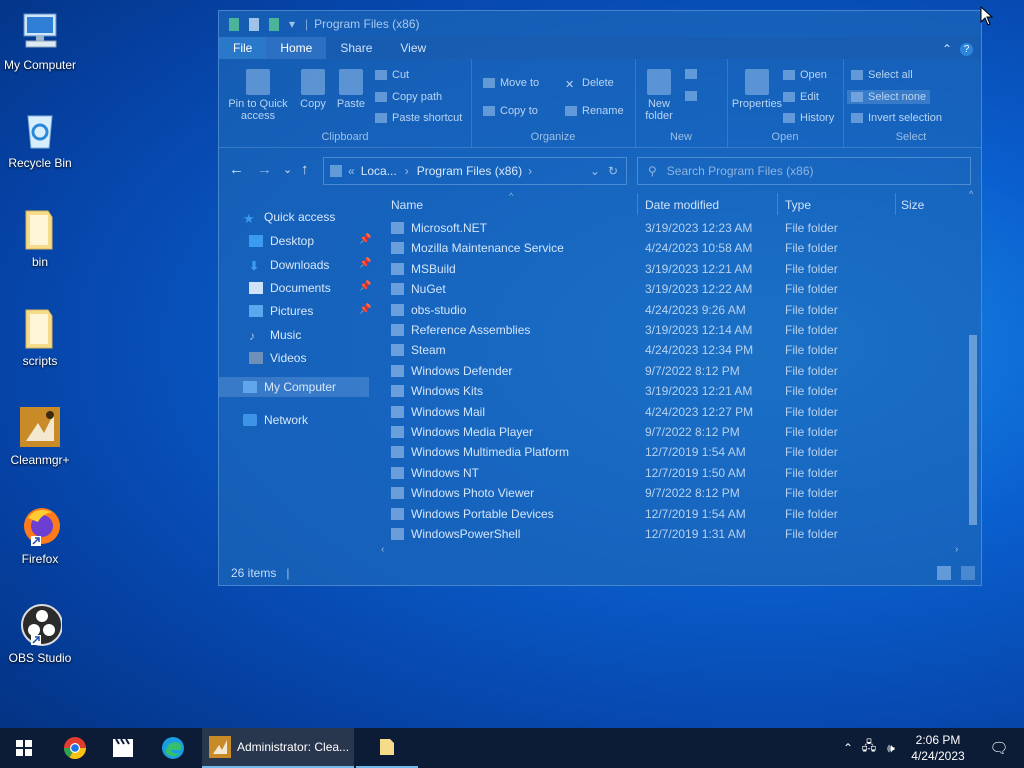 Image resolution: width=1024 pixels, height=768 pixels. Describe the element at coordinates (408, 97) in the screenshot. I see `copy-path-button: Copy path` at that location.